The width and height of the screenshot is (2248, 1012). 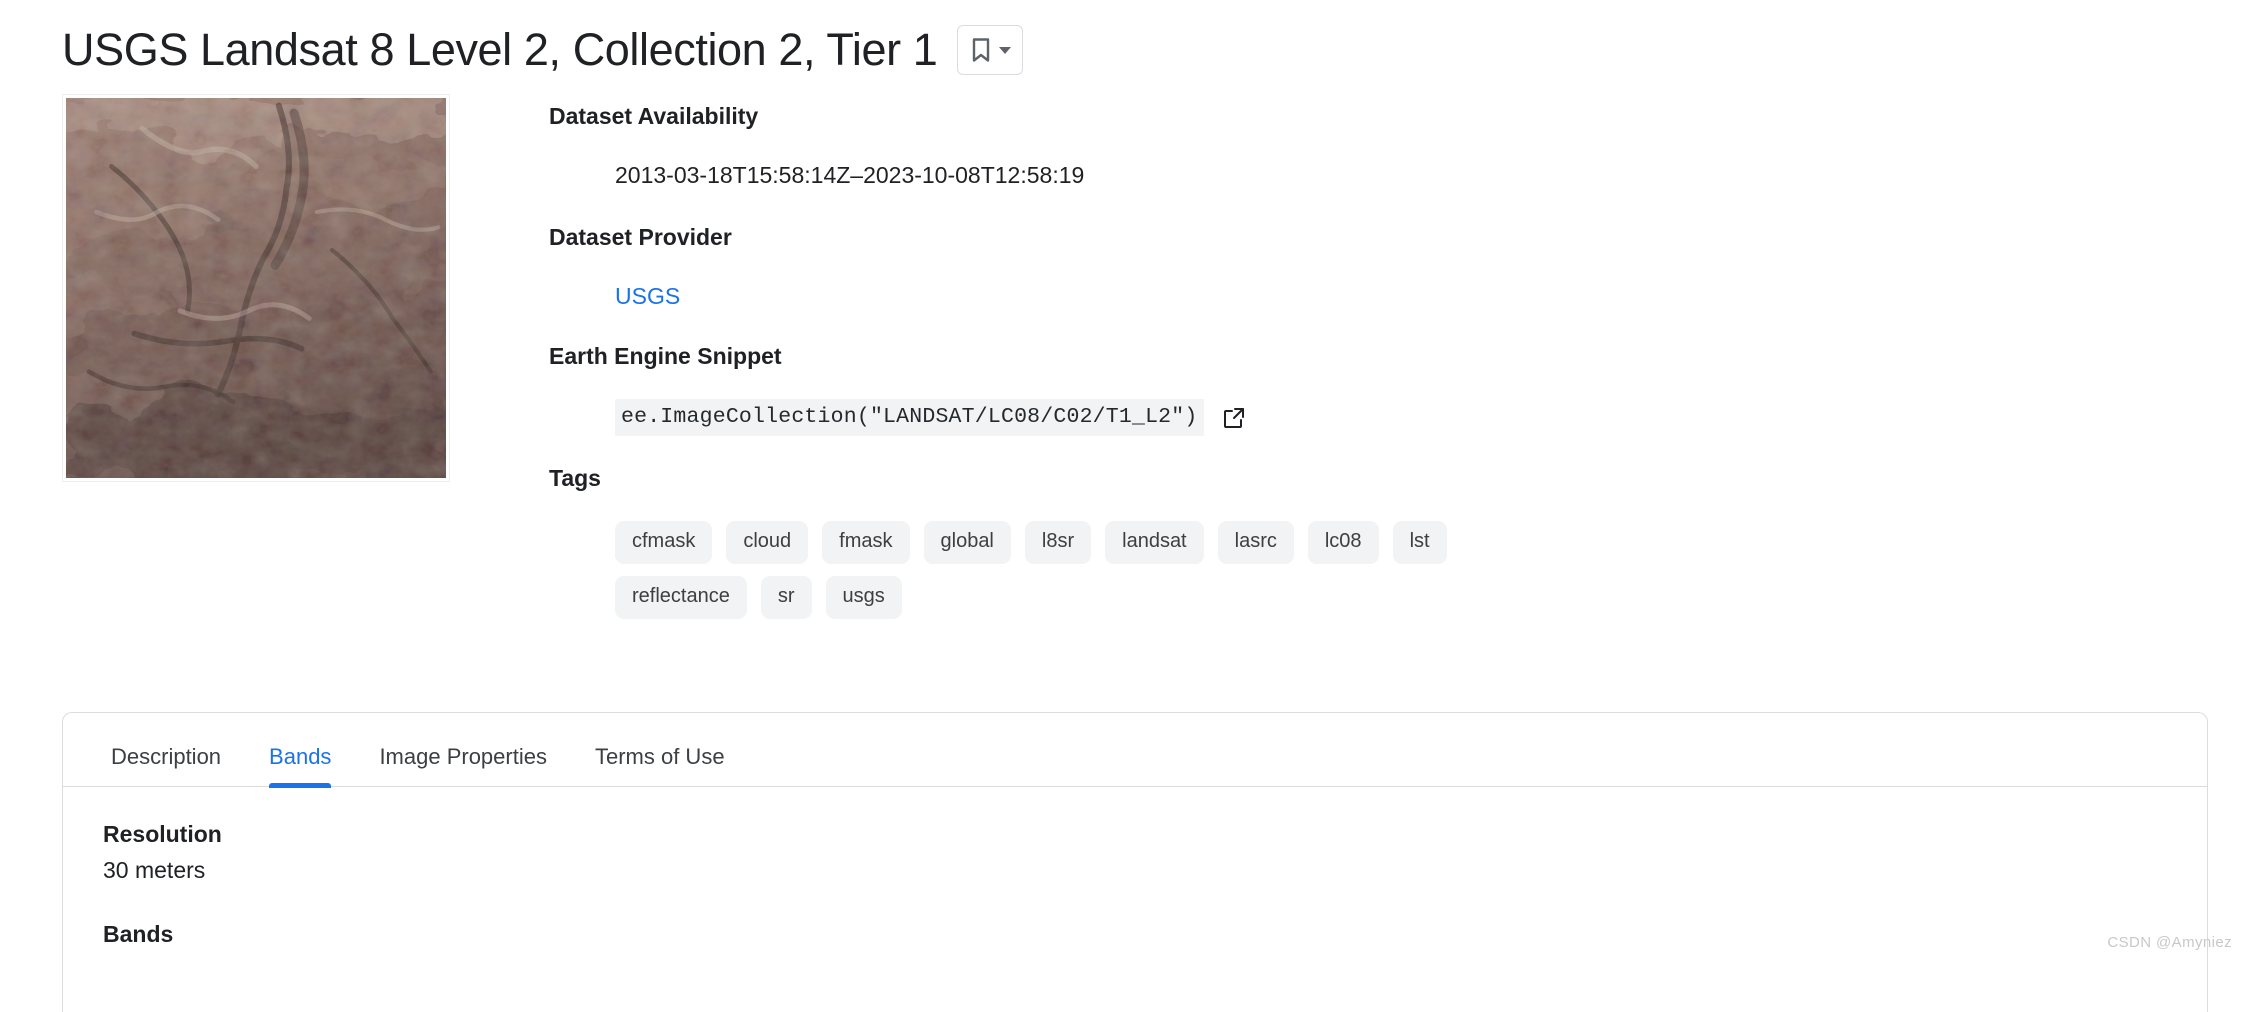 What do you see at coordinates (300, 767) in the screenshot?
I see `tab-bands: Bands` at bounding box center [300, 767].